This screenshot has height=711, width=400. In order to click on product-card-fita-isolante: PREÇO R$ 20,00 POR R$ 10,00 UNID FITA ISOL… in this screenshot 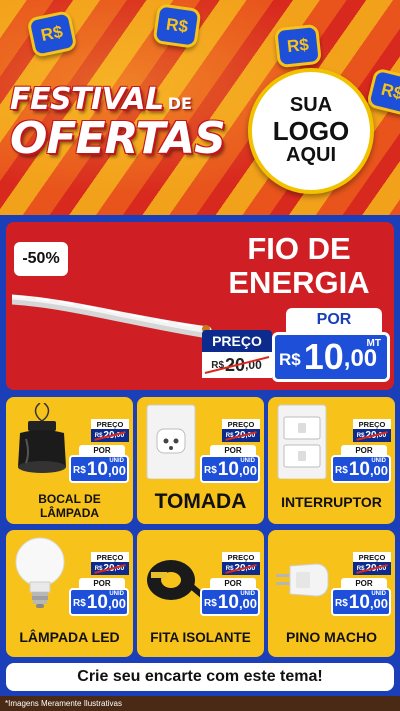, I will do `click(200, 593)`.